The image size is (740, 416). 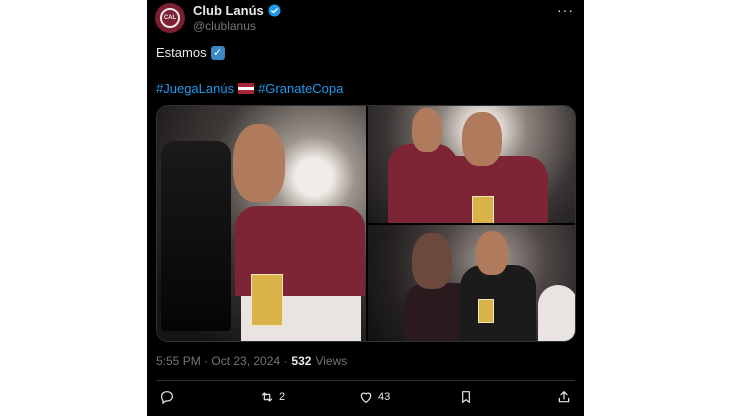 I want to click on reply-icon, so click(x=167, y=398).